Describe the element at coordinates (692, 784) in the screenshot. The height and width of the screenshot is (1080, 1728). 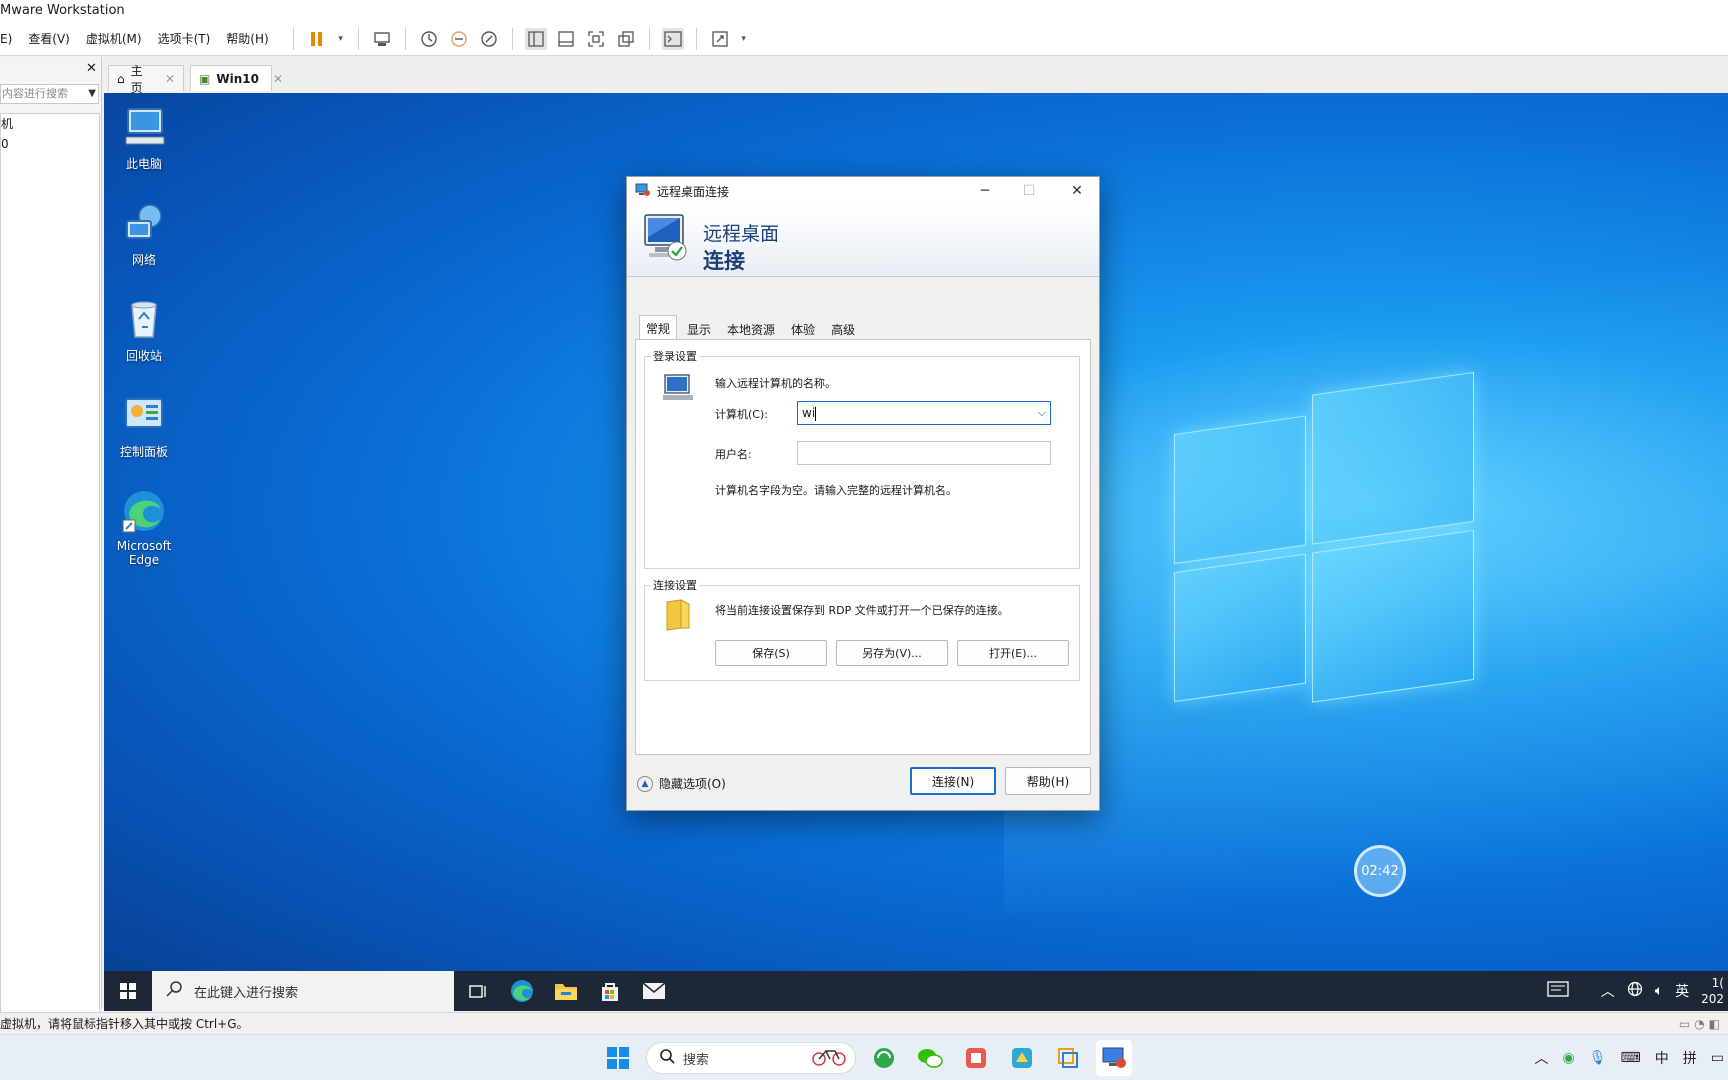
I see `hide-options-label: 隐藏选项(O)` at that location.